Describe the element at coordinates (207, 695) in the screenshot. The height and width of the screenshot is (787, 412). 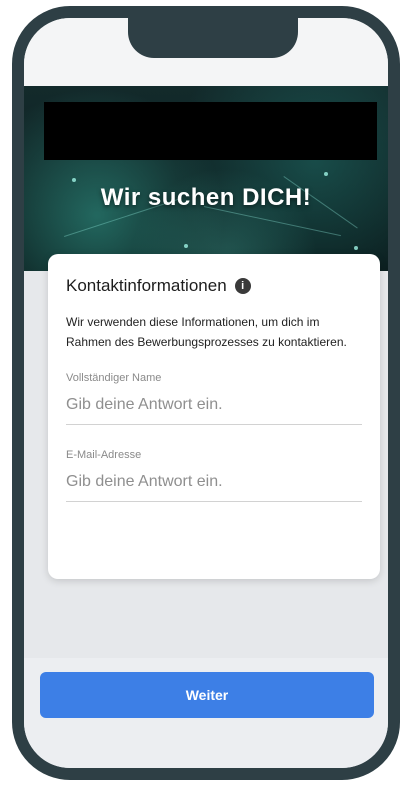
I see `next-button: Weiter` at that location.